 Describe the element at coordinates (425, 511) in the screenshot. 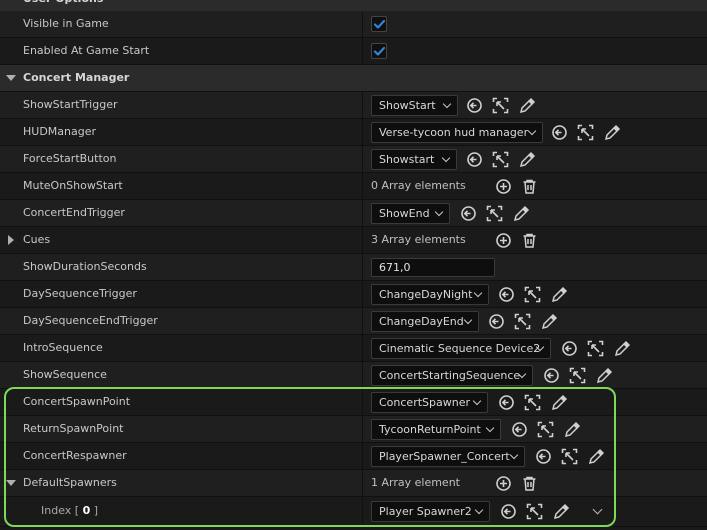

I see `combo-value: Player Spawner2` at that location.